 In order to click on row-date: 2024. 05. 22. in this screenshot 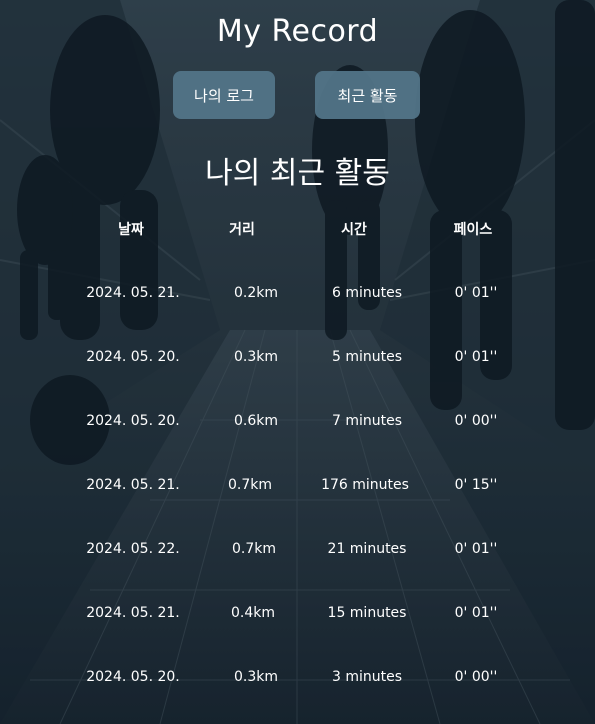, I will do `click(133, 549)`.